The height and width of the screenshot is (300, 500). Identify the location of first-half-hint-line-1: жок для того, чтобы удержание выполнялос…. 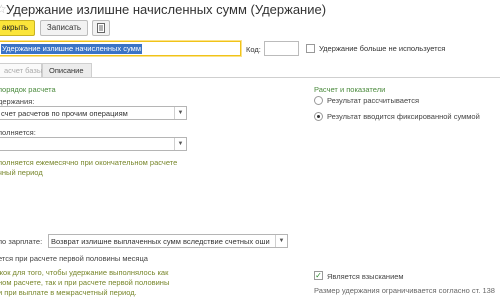
(84, 272).